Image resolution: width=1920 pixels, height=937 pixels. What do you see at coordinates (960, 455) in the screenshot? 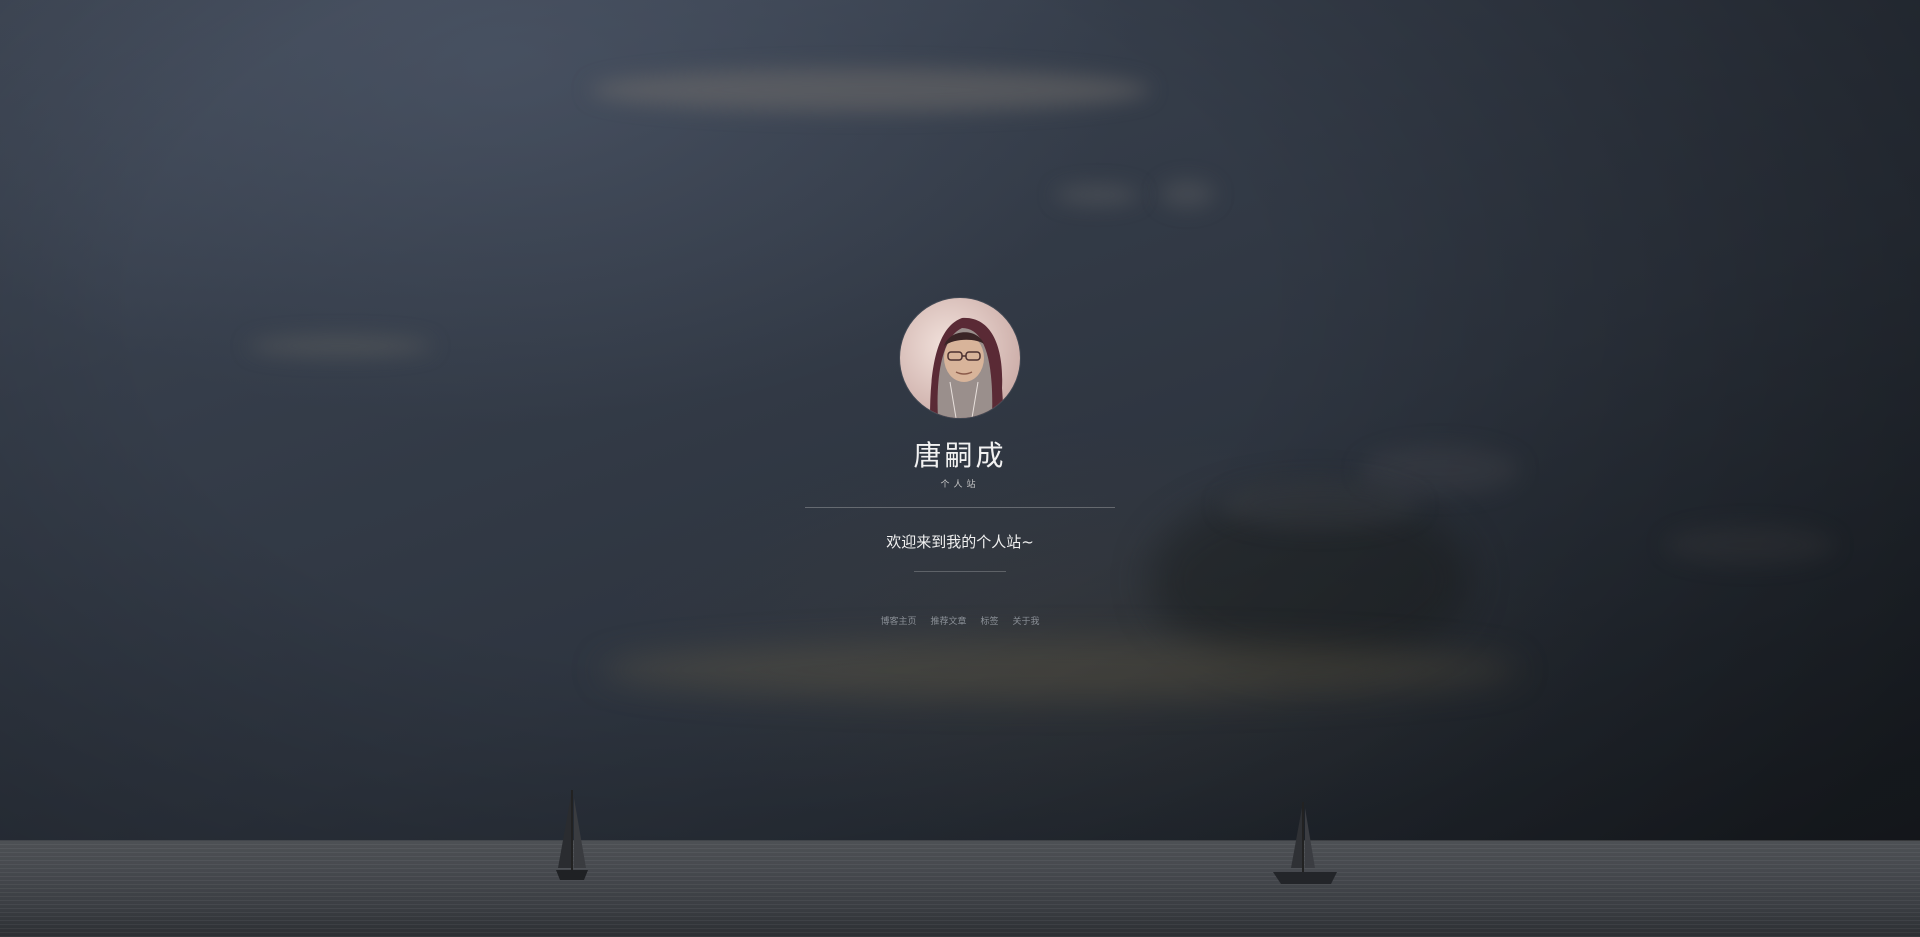
I see `site-owner-name: 唐嗣成` at bounding box center [960, 455].